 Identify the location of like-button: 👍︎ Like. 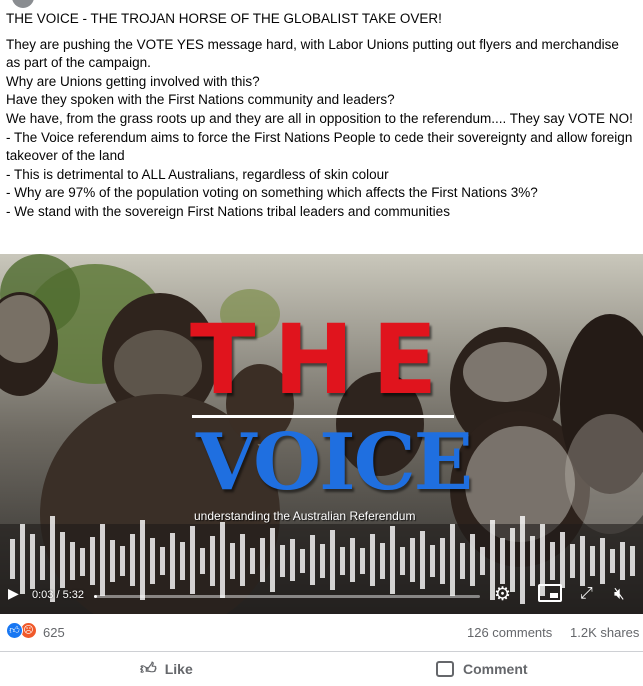
(166, 669).